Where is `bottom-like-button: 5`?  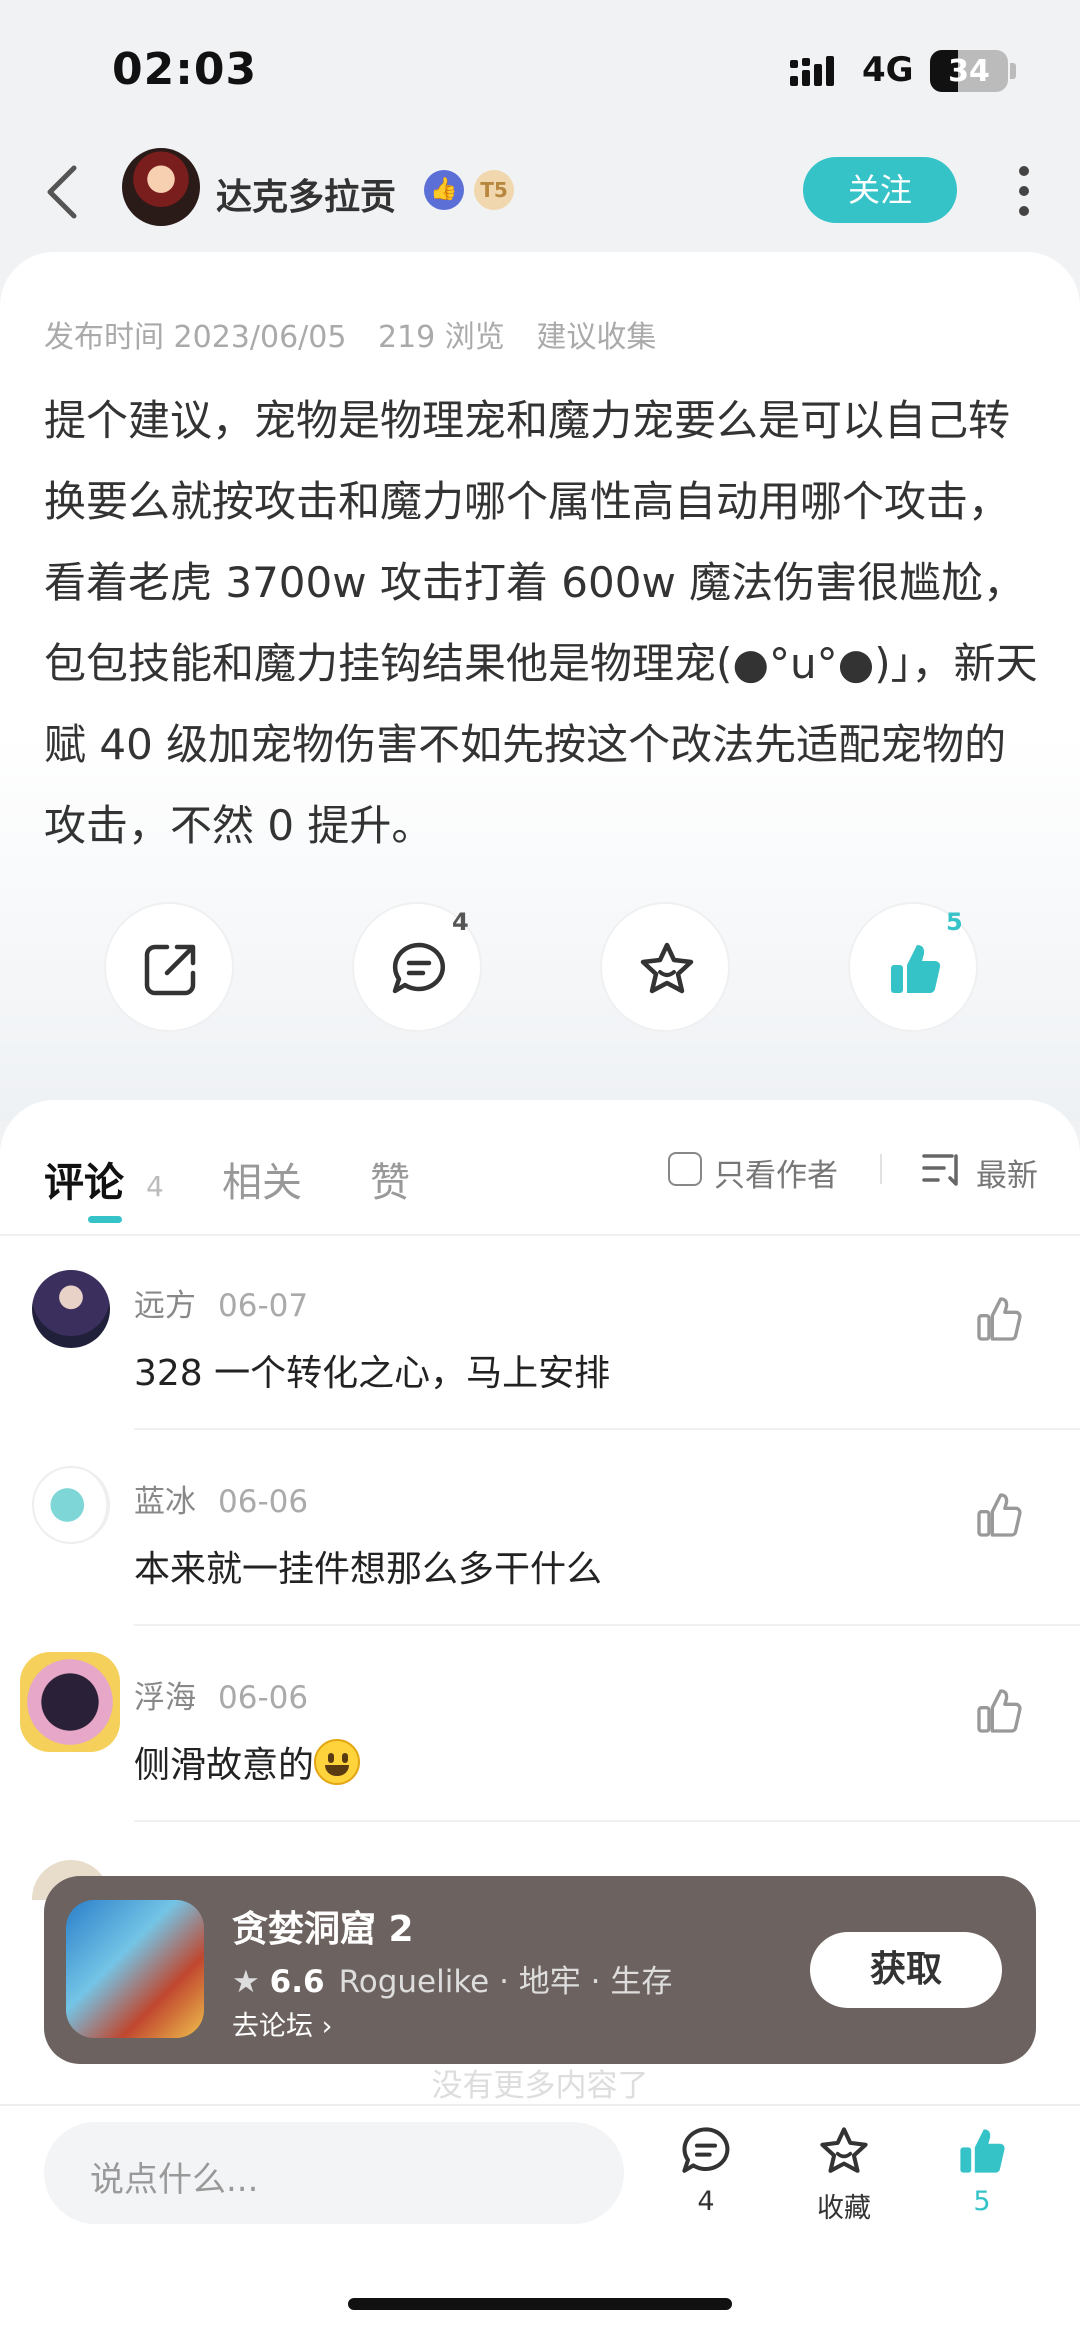 bottom-like-button: 5 is located at coordinates (982, 2170).